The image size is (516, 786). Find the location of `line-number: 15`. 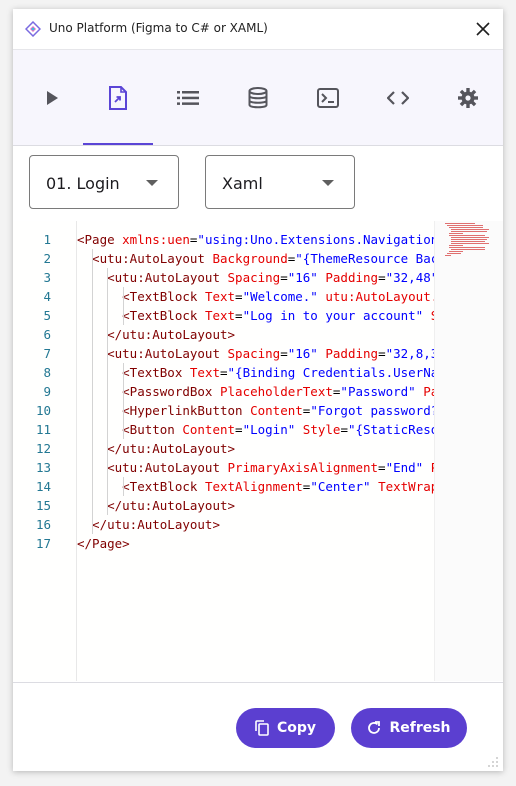

line-number: 15 is located at coordinates (43, 505).